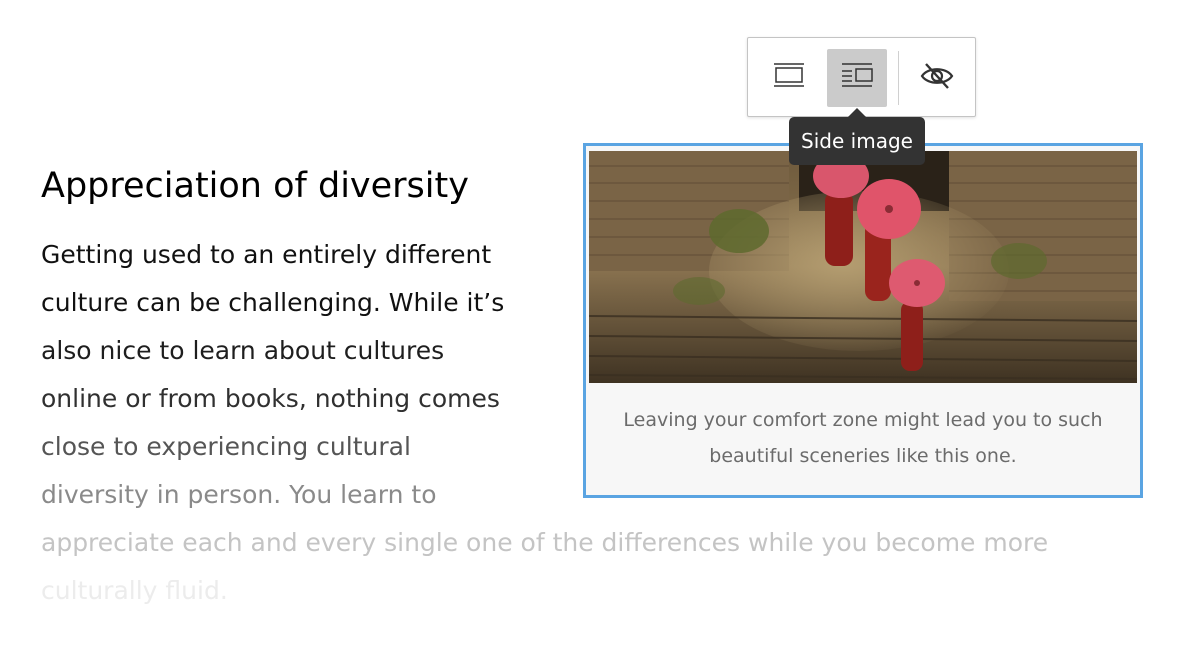 This screenshot has height=646, width=1182. I want to click on hide-eye-icon, so click(937, 78).